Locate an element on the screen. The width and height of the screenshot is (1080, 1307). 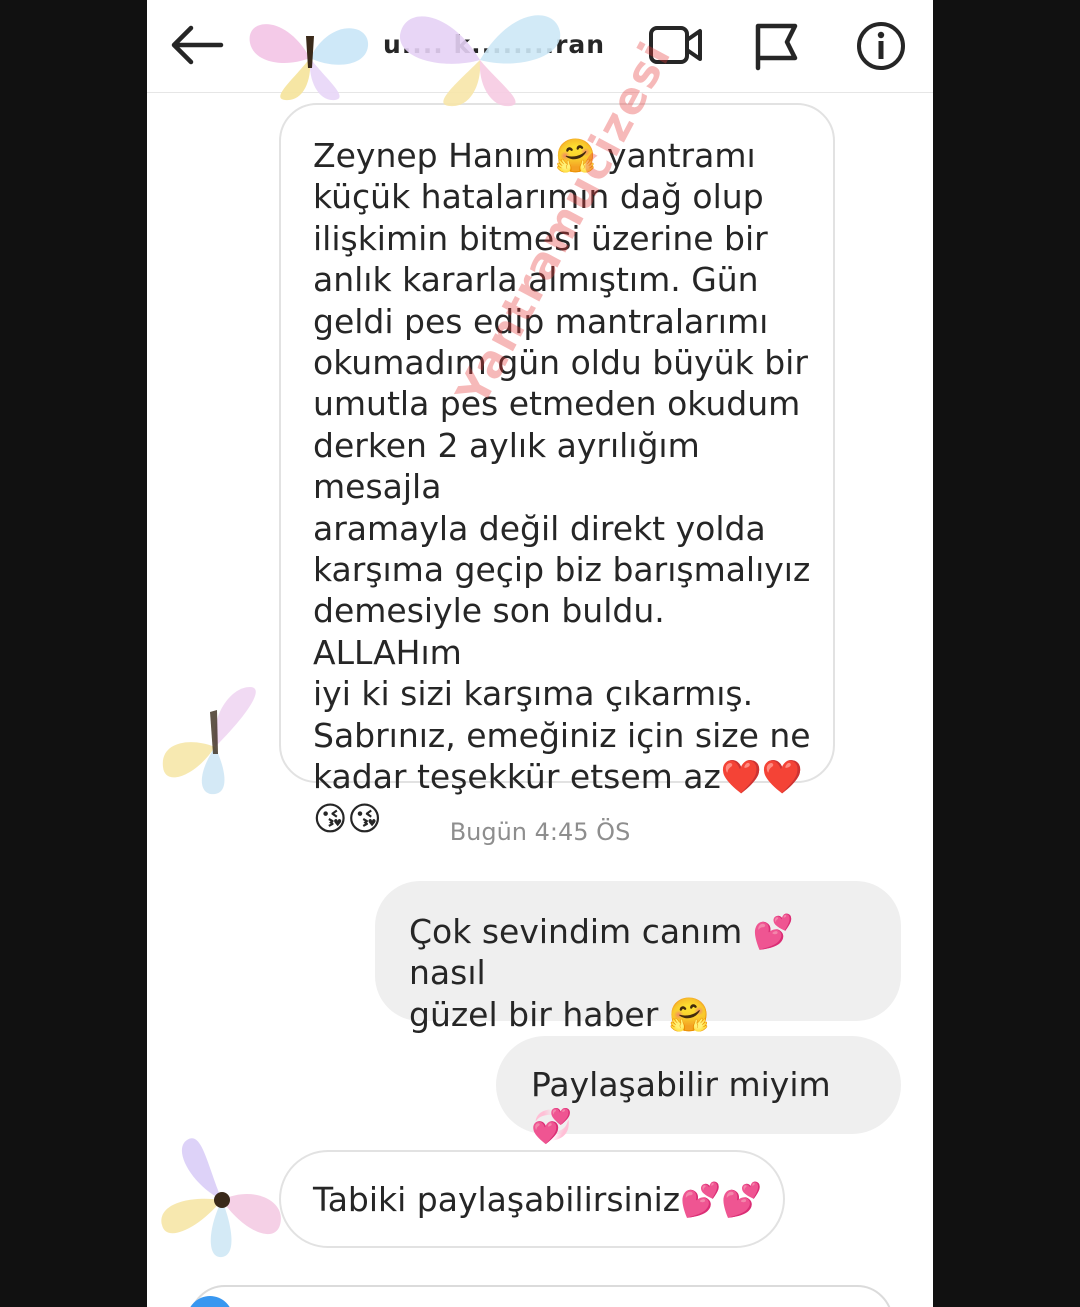
message-timestamp: Bugün 4:45 ÖS is located at coordinates (540, 832).